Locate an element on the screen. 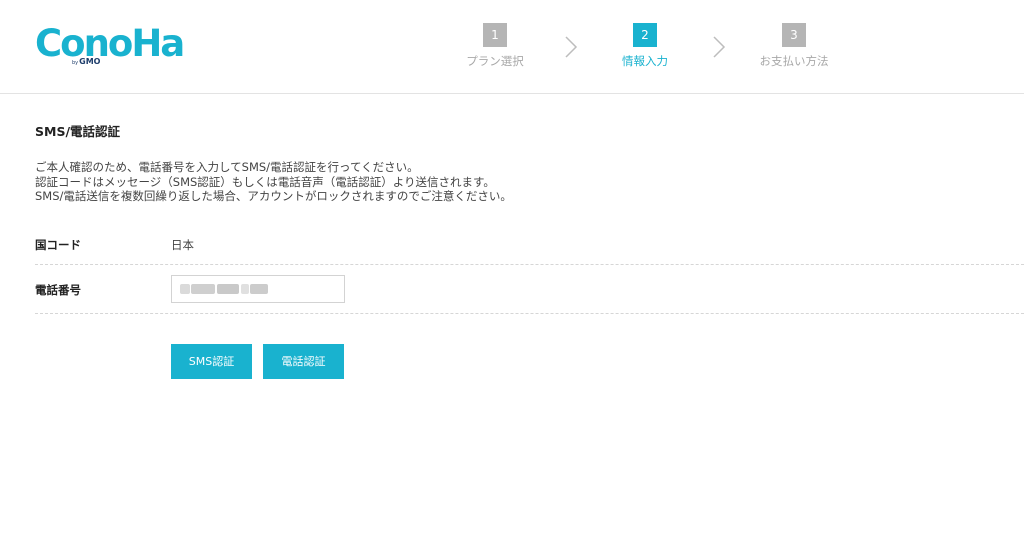 The height and width of the screenshot is (538, 1024). section-title: SMS/電話認証 is located at coordinates (78, 131).